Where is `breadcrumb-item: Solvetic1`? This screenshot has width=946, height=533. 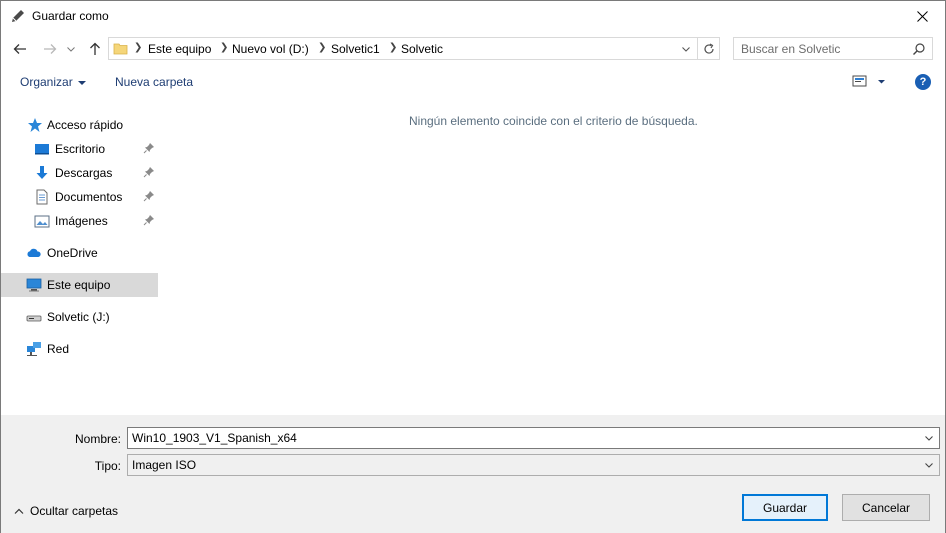 breadcrumb-item: Solvetic1 is located at coordinates (355, 49).